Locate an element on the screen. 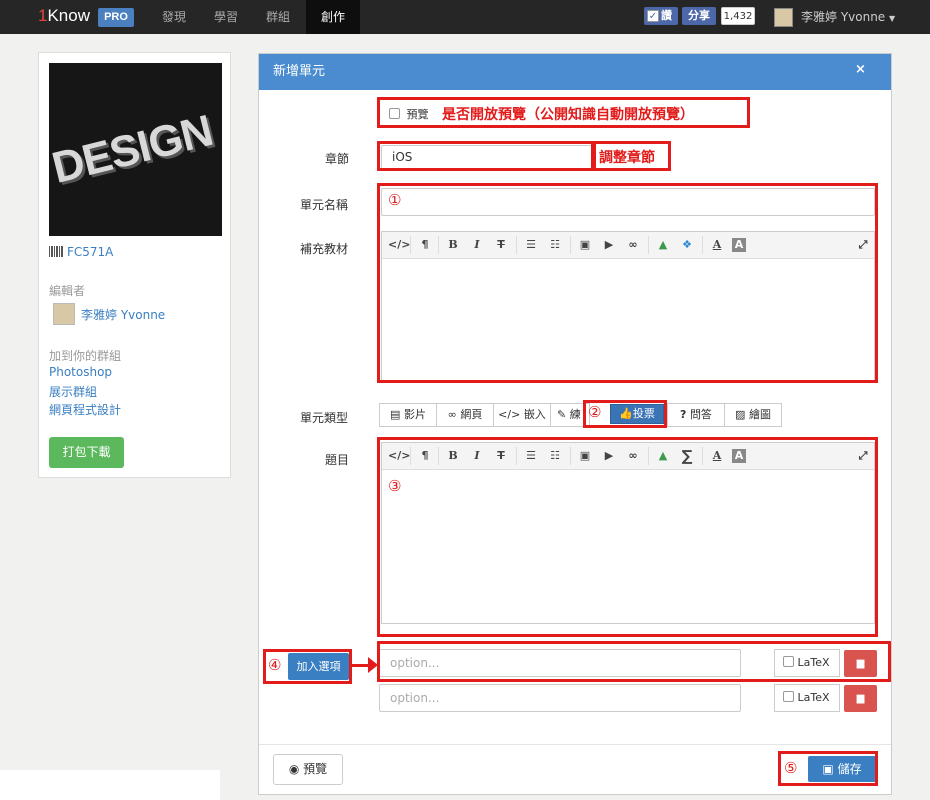 The image size is (930, 800). course-code: FC571A is located at coordinates (81, 252).